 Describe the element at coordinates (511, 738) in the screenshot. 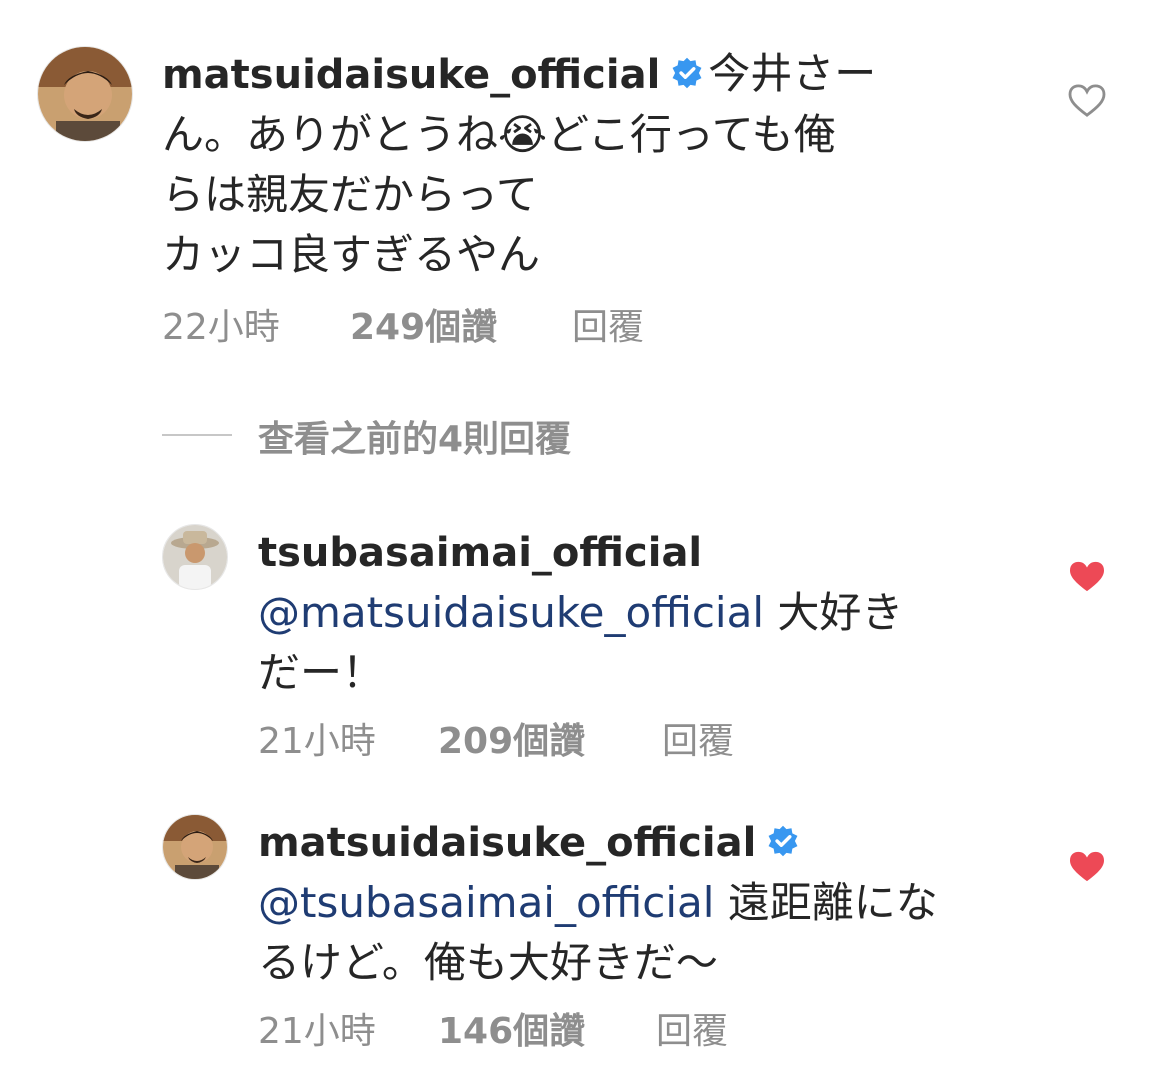

I see `comment-likes: 209個讚` at that location.